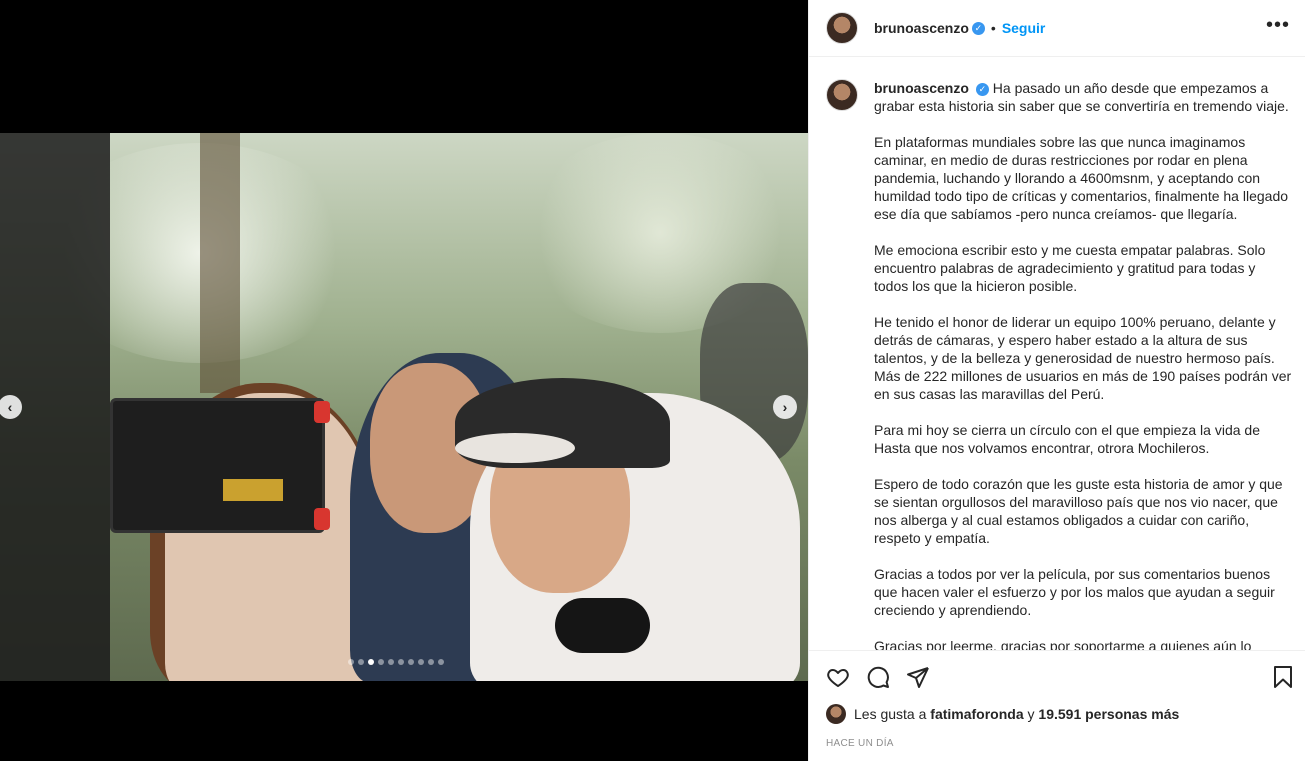  What do you see at coordinates (838, 679) in the screenshot?
I see `heart-icon` at bounding box center [838, 679].